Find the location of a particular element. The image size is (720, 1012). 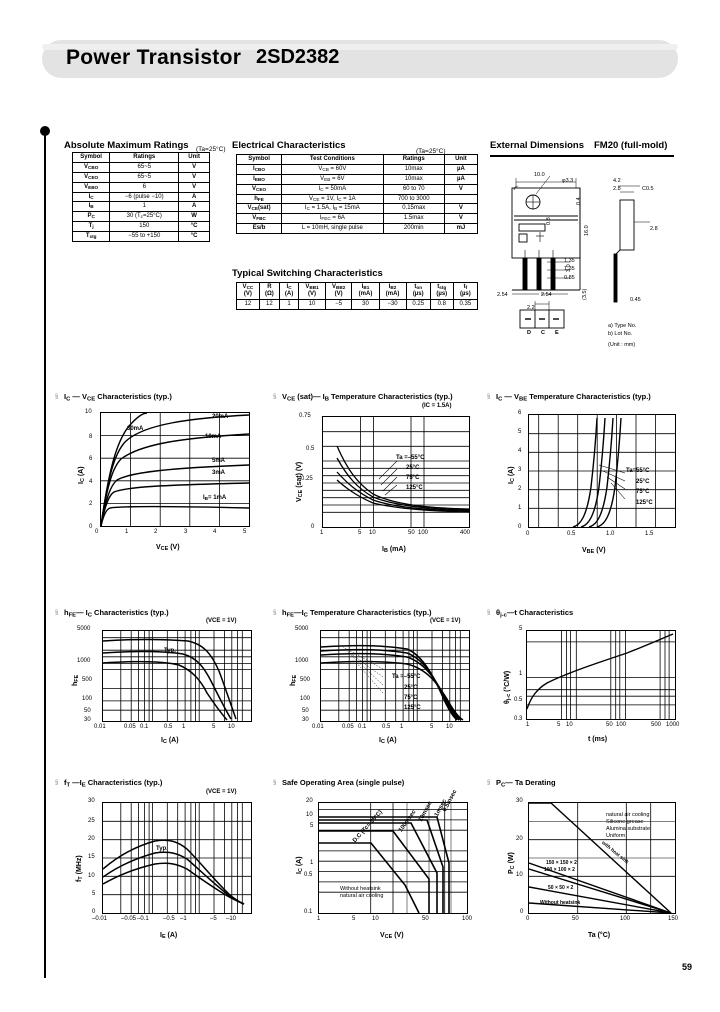

dim-085: 0.85 is located at coordinates (569, 278).